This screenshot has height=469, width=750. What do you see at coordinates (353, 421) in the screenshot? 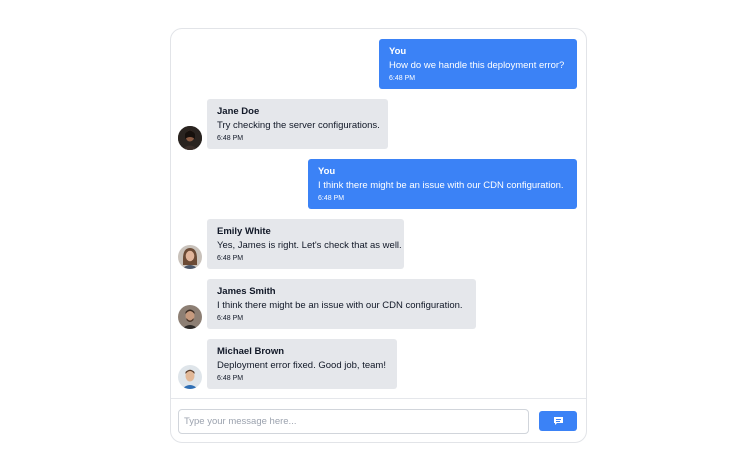
I see `message-input` at bounding box center [353, 421].